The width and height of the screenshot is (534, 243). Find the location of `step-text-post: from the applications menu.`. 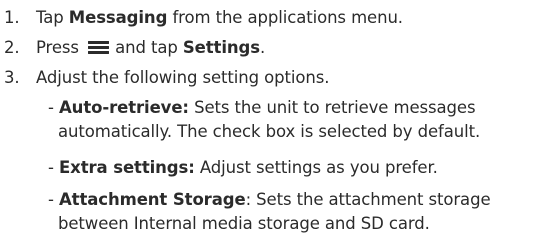

step-text-post: from the applications menu. is located at coordinates (285, 17).